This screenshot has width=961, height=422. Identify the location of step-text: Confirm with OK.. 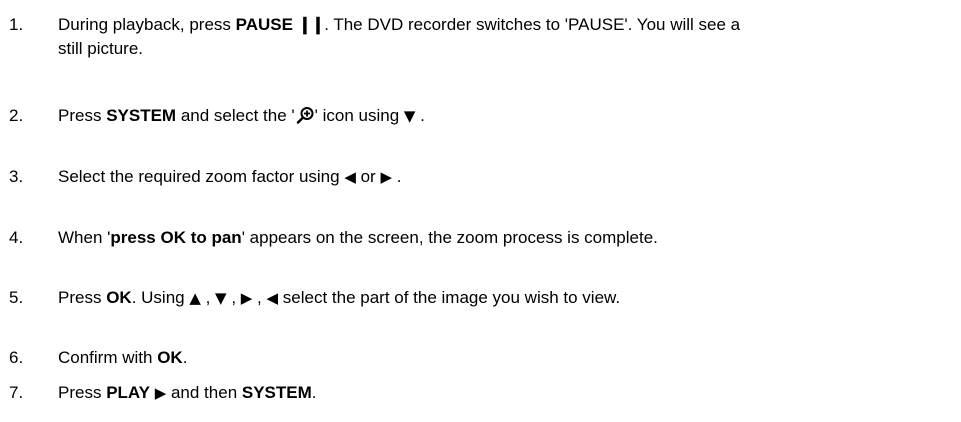
(123, 357).